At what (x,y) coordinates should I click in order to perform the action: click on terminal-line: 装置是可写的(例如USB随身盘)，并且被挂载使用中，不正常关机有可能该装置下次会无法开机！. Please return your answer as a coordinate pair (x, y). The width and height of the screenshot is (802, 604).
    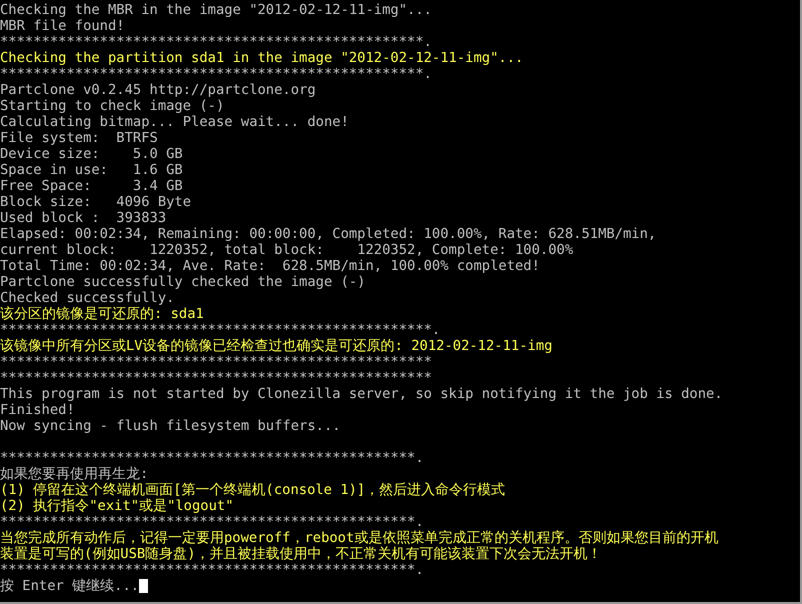
    Looking at the image, I should click on (301, 554).